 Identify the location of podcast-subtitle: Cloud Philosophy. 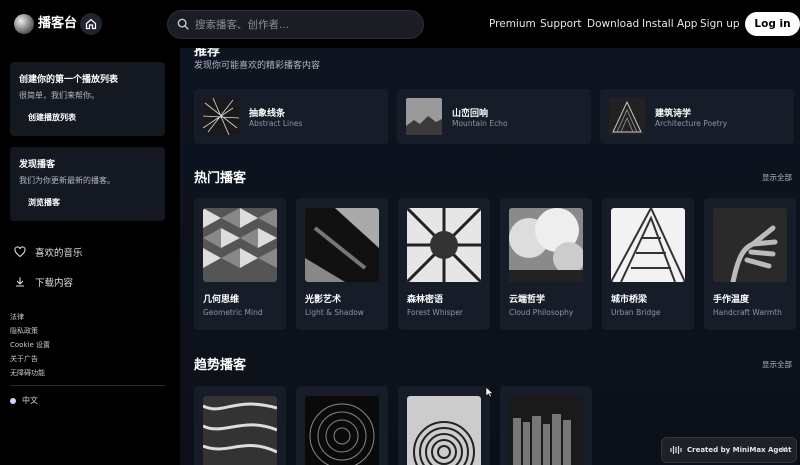
(541, 312).